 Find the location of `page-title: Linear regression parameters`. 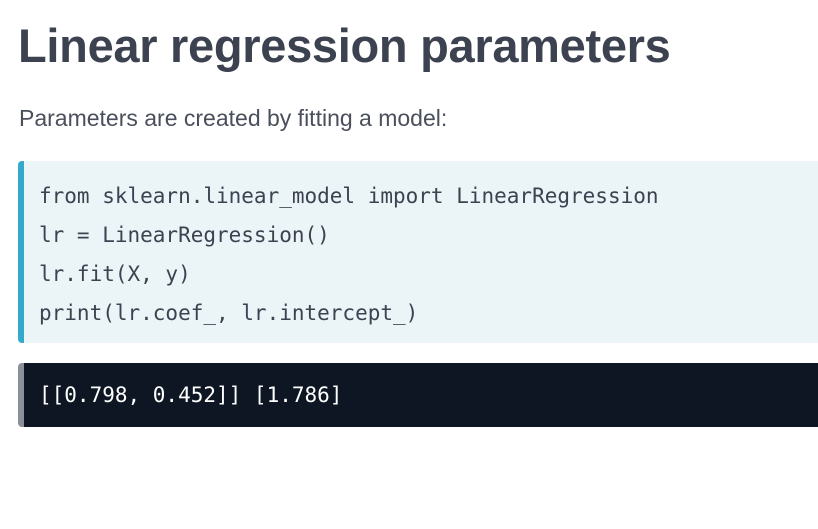

page-title: Linear regression parameters is located at coordinates (344, 45).